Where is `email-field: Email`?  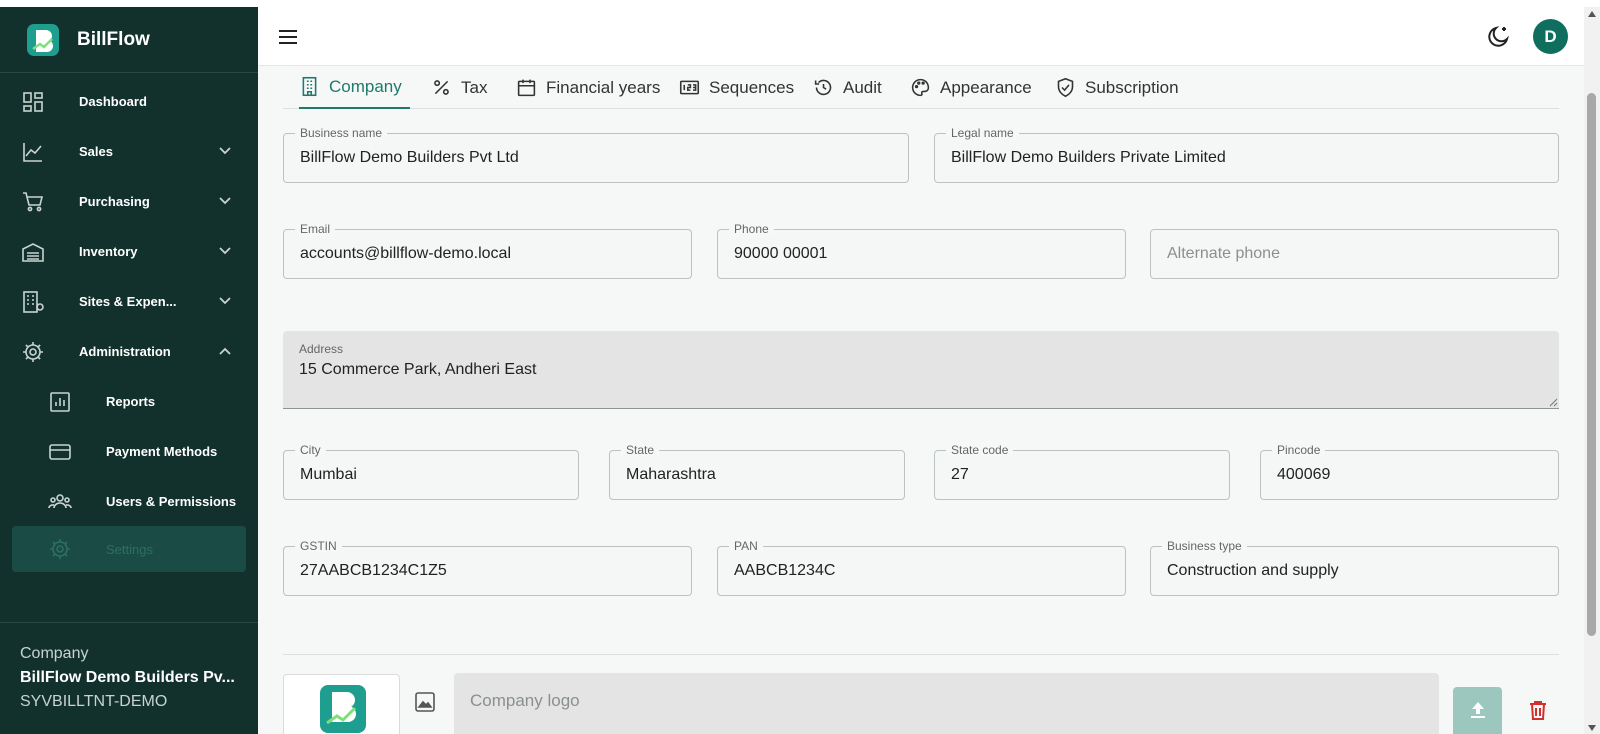
email-field: Email is located at coordinates (487, 250).